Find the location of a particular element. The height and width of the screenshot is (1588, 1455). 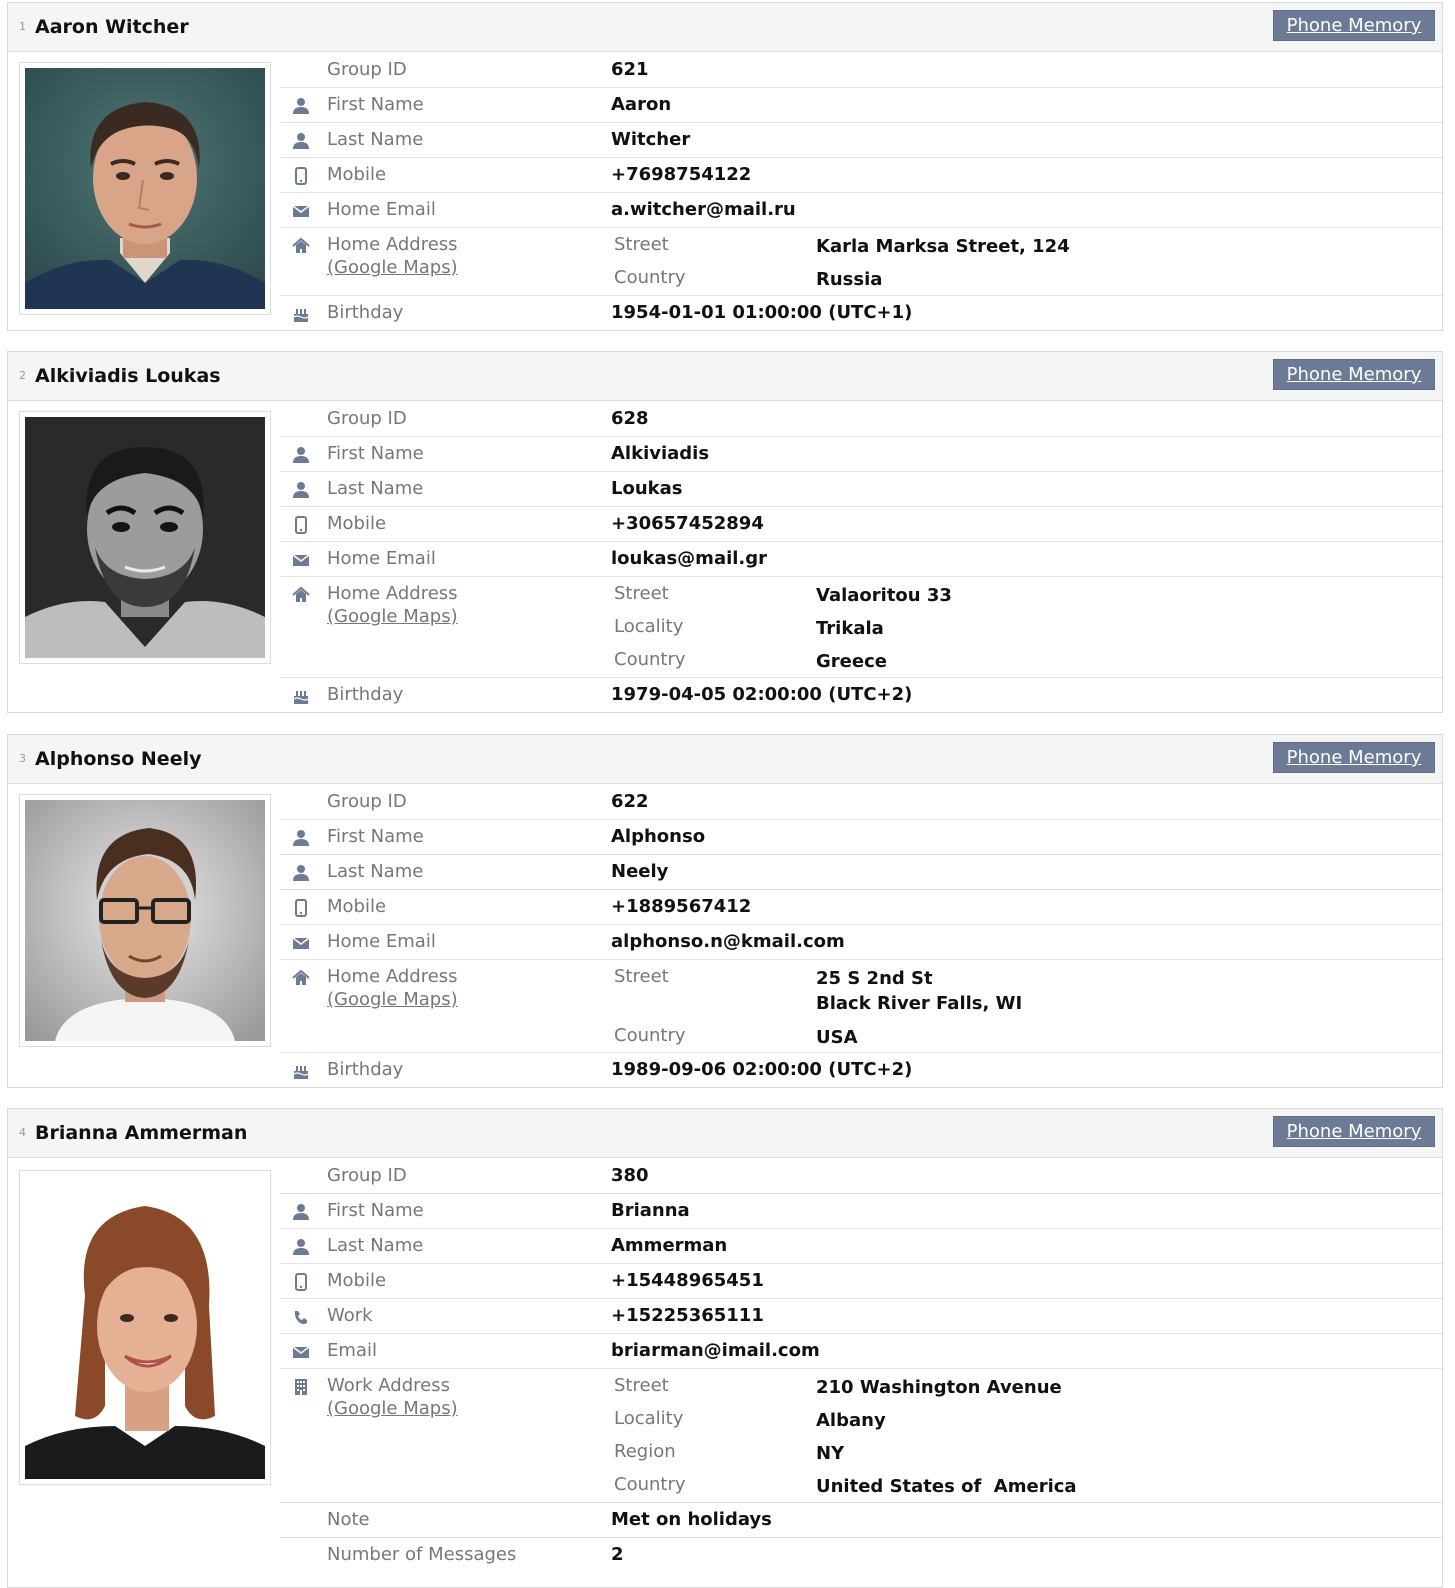

field-row-home-email: Home Email loukas@mail.gr is located at coordinates (861, 559).